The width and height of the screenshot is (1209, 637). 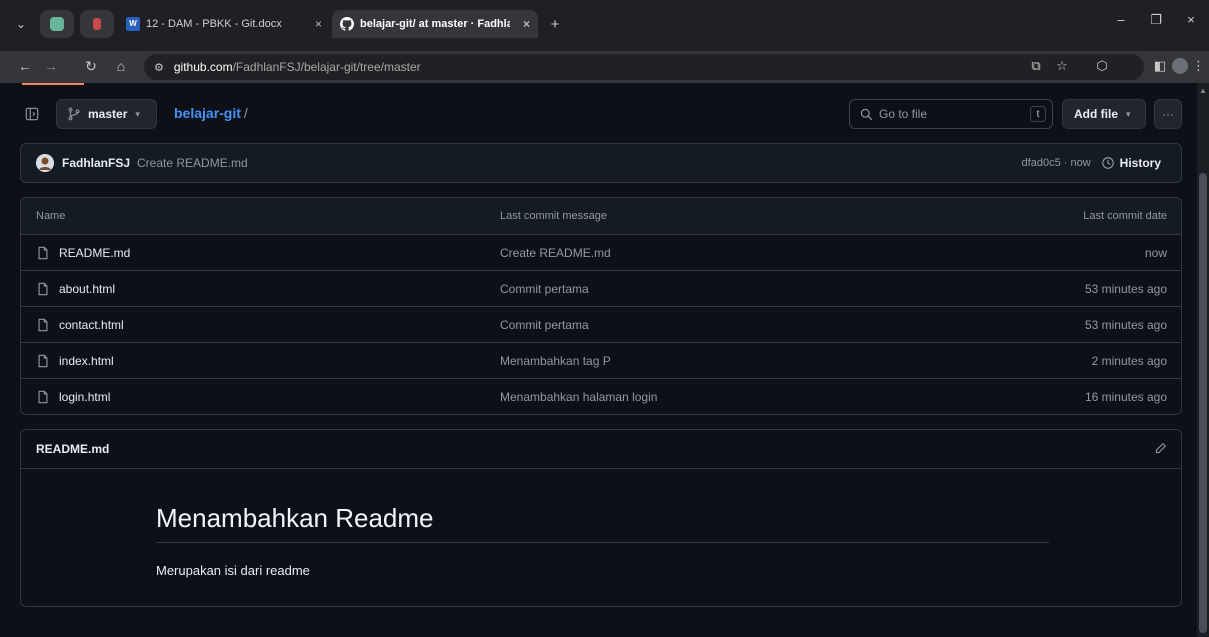 I want to click on commit-message-link: Menambahkan halaman login, so click(x=578, y=397).